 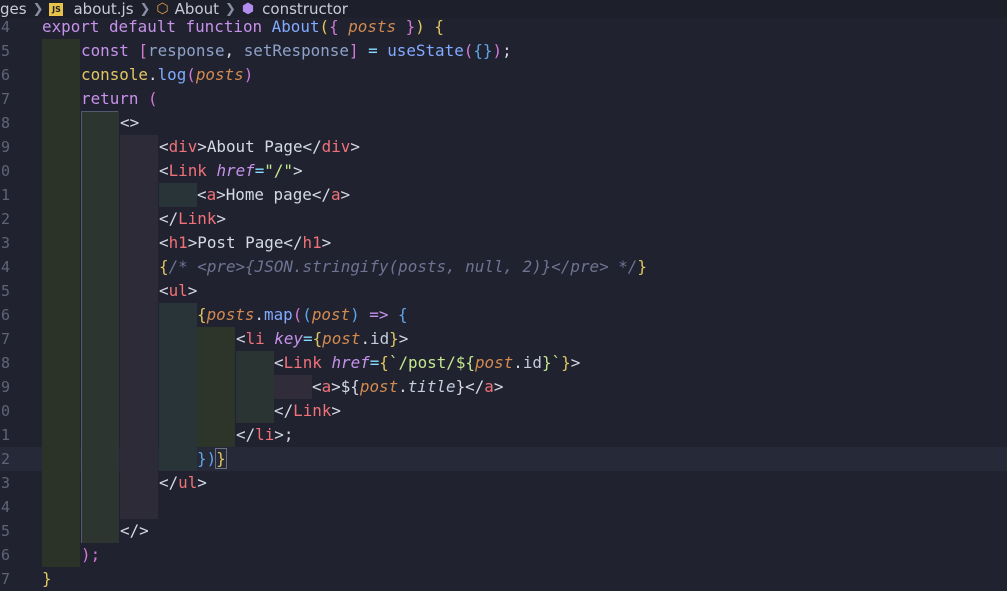 I want to click on code-line: 0 <Link href="/">, so click(x=503, y=171).